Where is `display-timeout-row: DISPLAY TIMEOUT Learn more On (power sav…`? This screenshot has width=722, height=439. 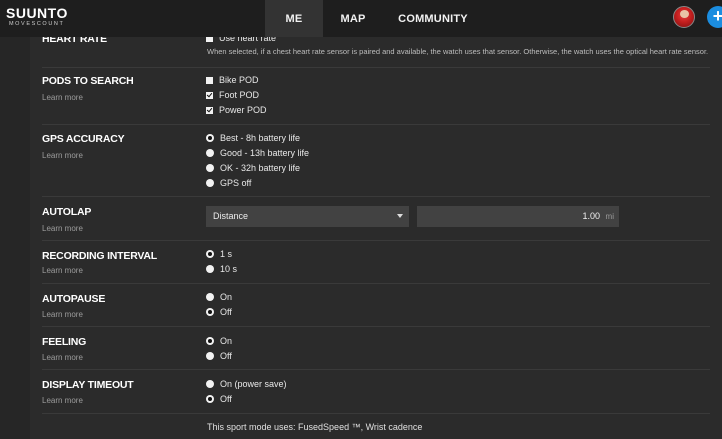 display-timeout-row: DISPLAY TIMEOUT Learn more On (power sav… is located at coordinates (376, 391).